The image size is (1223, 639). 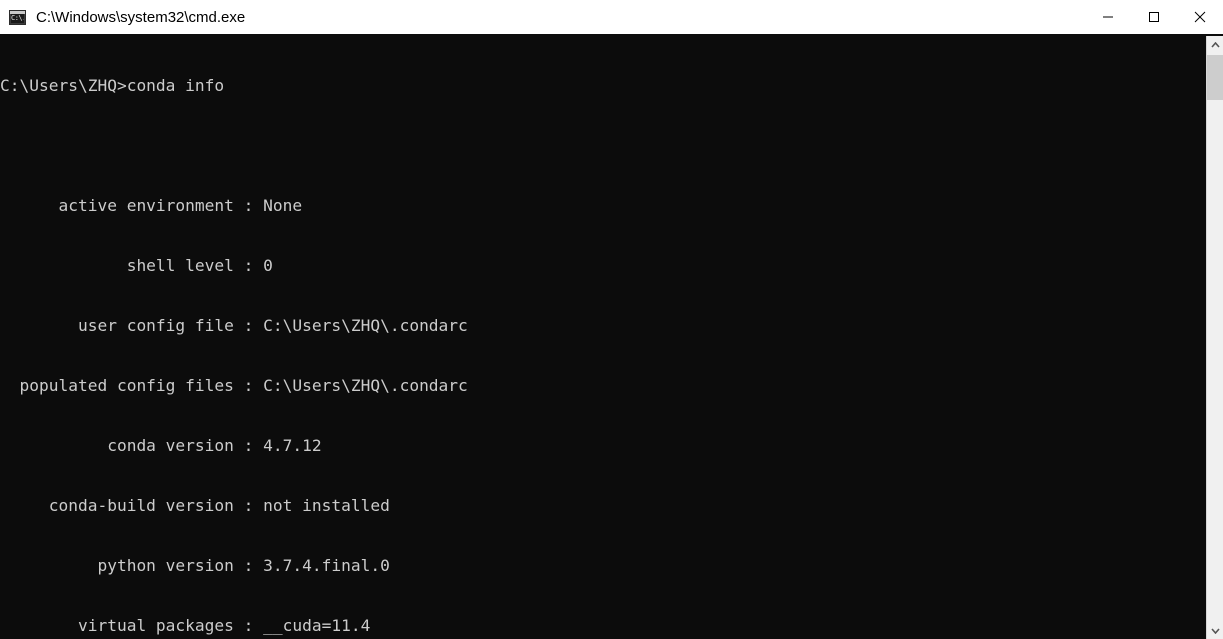 I want to click on console-prompt-line: C:\Users\ZHQ>conda info, so click(x=112, y=85).